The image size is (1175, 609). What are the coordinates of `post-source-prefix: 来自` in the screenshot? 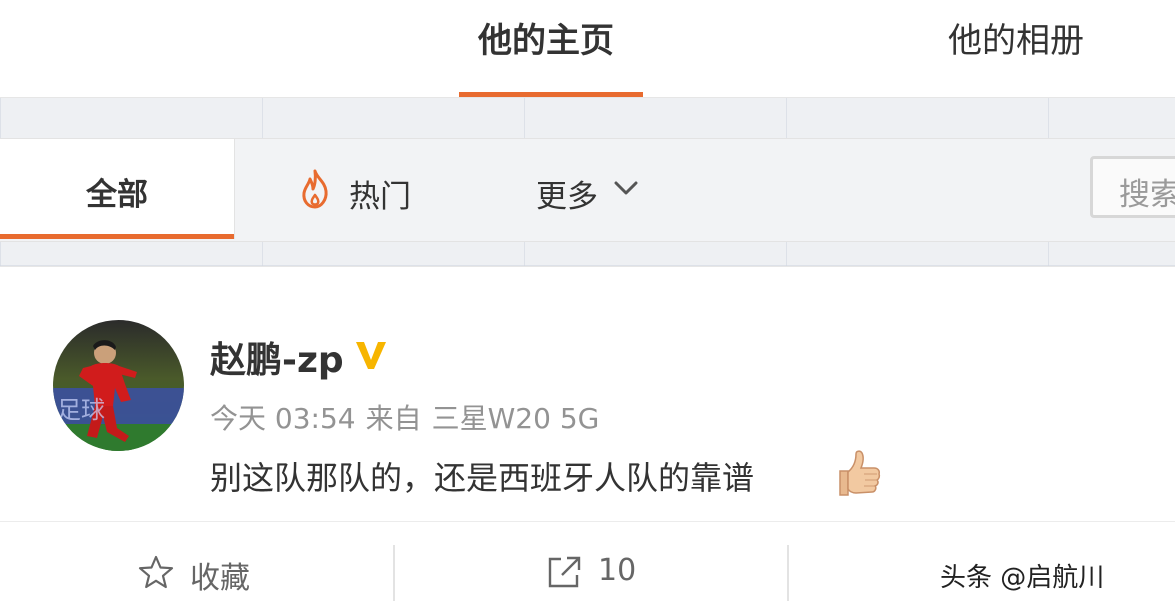 It's located at (393, 418).